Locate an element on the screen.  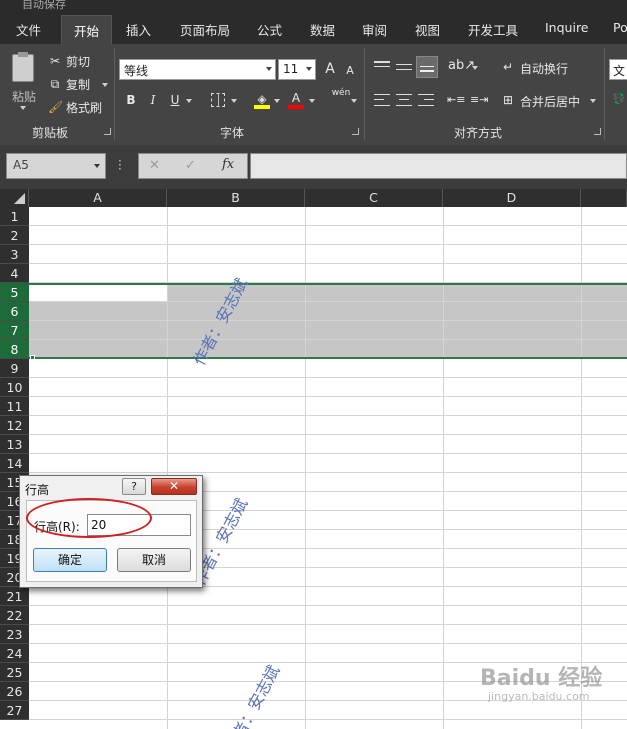
row-header-7: 7 is located at coordinates (14, 330).